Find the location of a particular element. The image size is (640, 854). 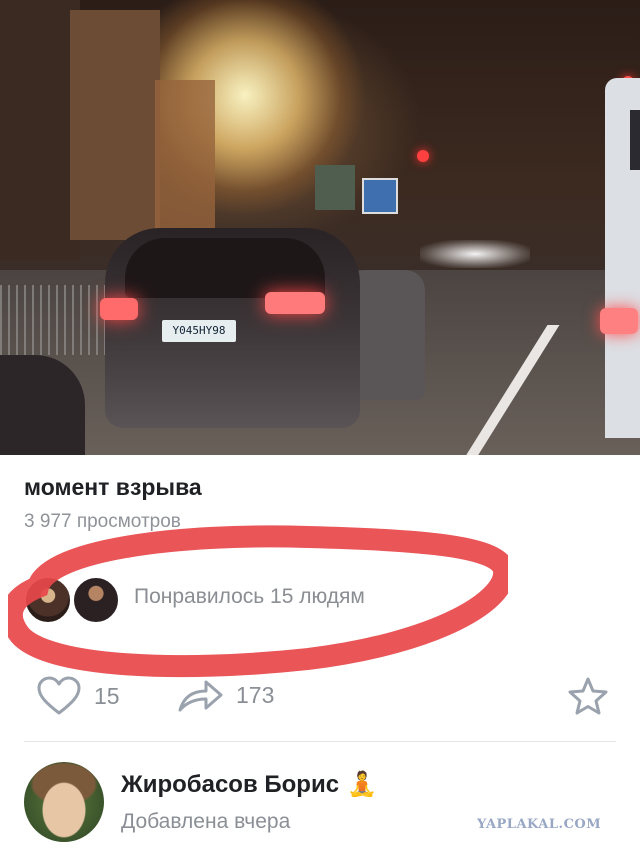

author-name: Жиробасов Борис 🧘 is located at coordinates (249, 784).